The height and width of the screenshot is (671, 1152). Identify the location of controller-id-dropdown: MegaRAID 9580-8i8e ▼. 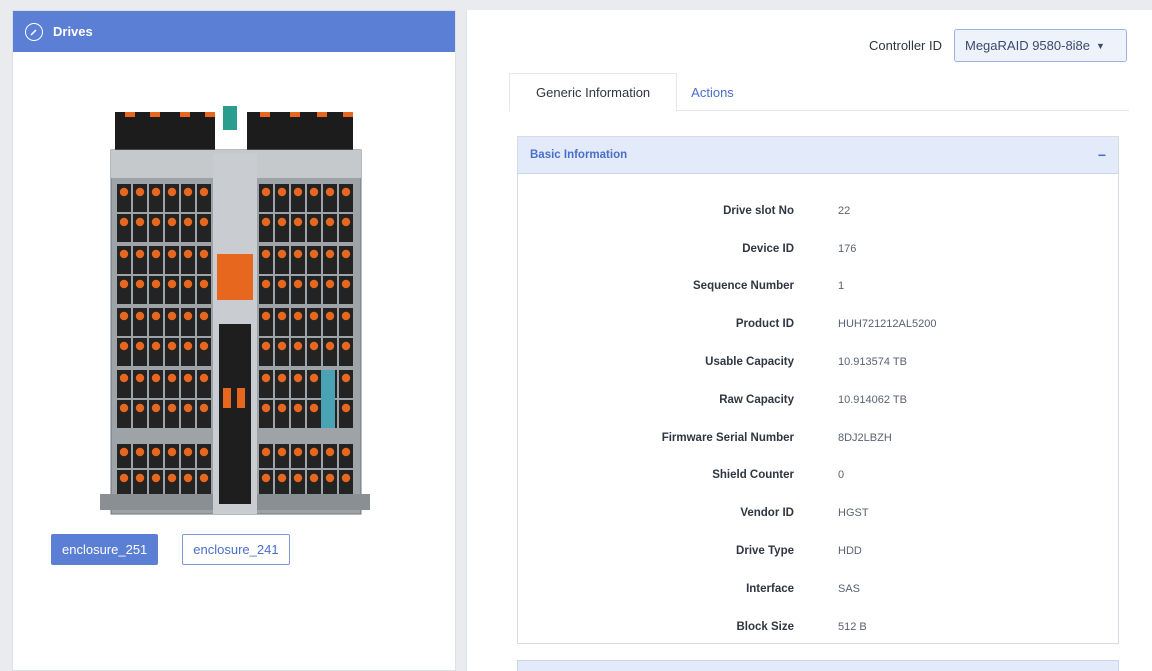
(1040, 45).